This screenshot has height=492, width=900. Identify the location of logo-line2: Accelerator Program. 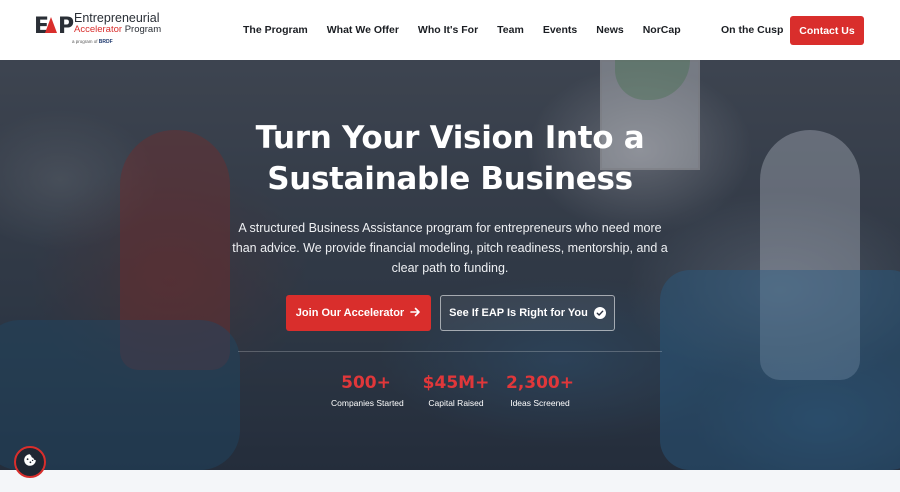
(118, 30).